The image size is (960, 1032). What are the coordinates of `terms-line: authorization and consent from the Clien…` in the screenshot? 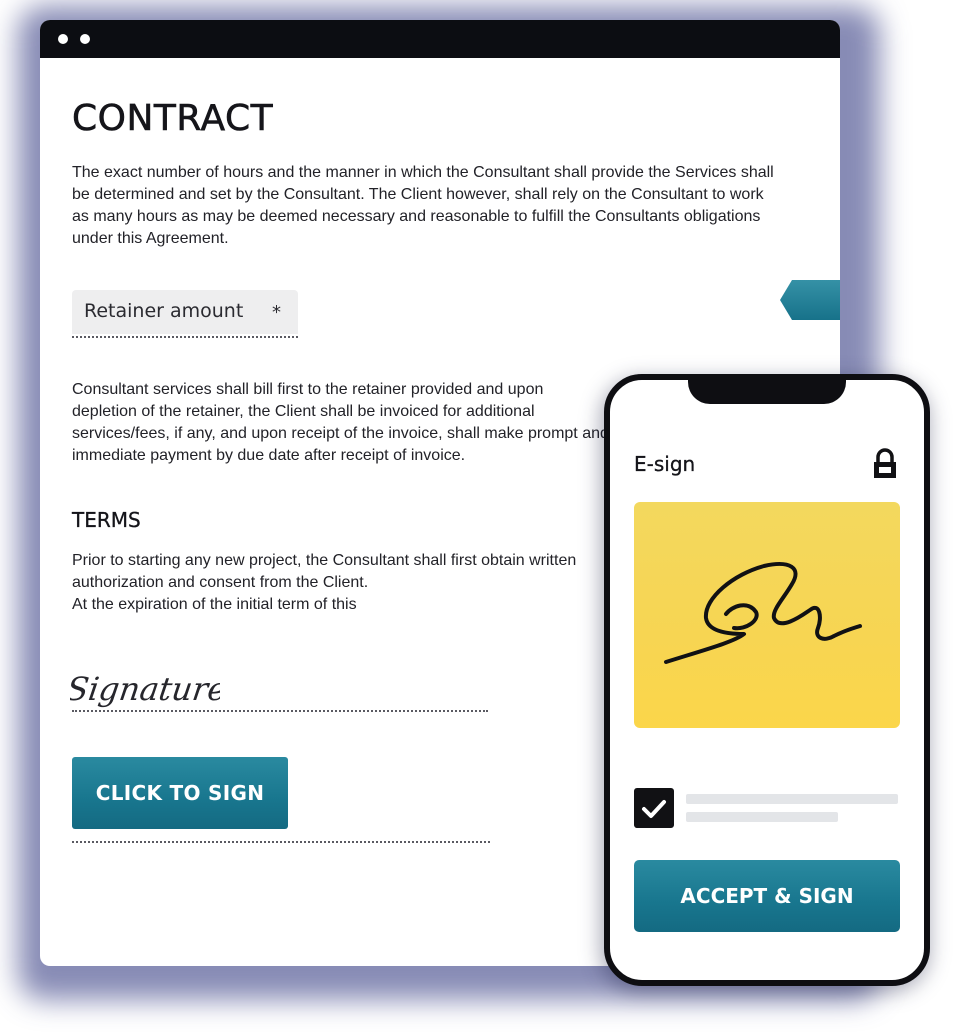 It's located at (220, 582).